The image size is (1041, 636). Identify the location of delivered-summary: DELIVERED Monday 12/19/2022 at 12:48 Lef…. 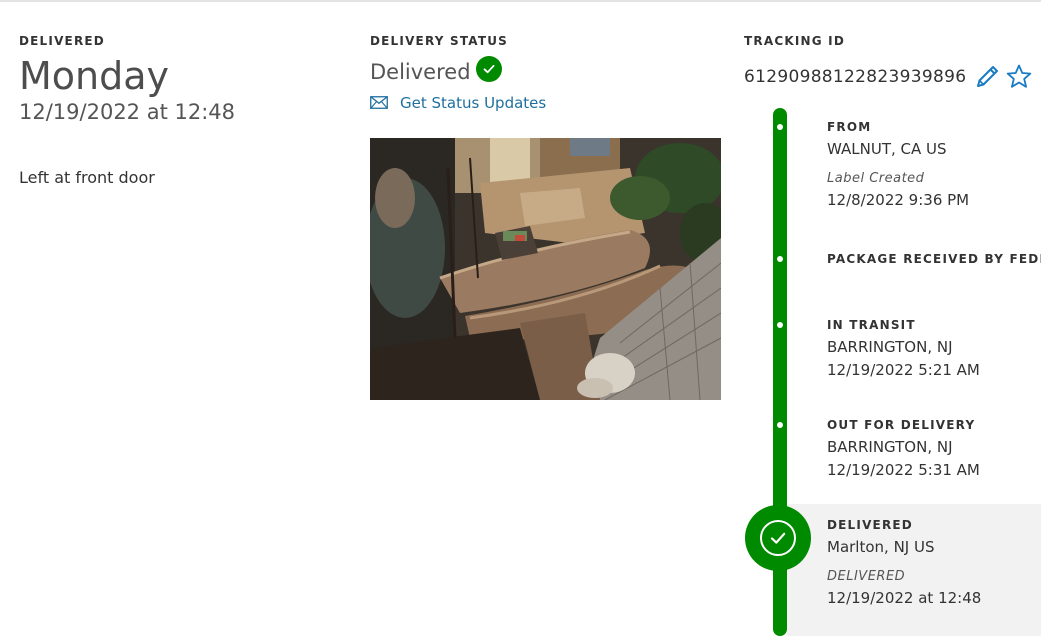
(179, 110).